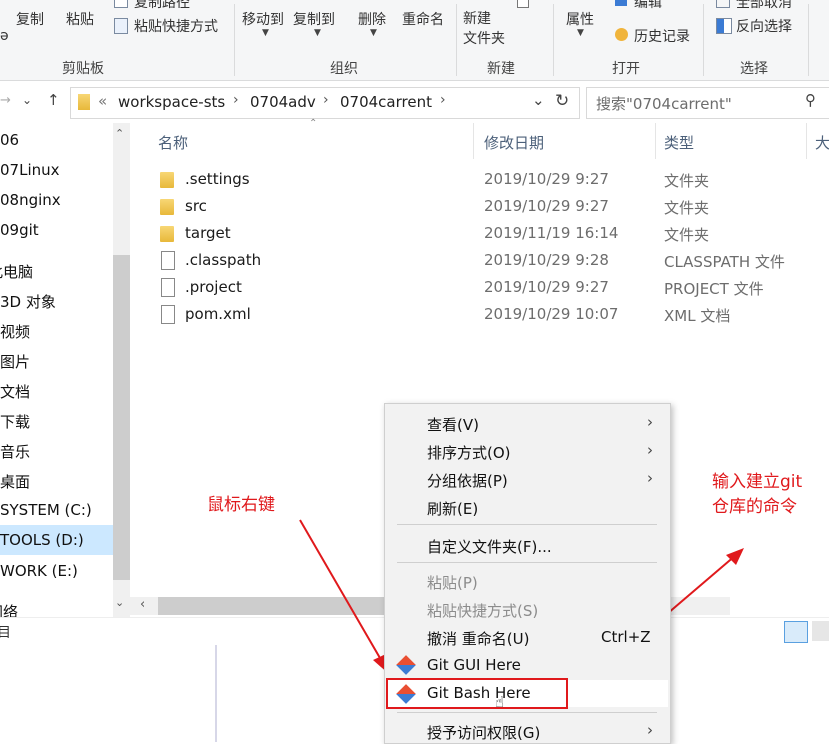 The height and width of the screenshot is (744, 829). What do you see at coordinates (469, 452) in the screenshot?
I see `menu-item-sort: 排序方式(O)` at bounding box center [469, 452].